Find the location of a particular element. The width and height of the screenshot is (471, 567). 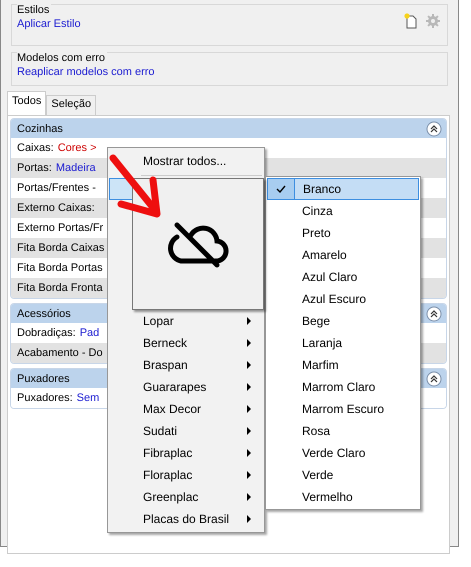

menu-item: Floraplac is located at coordinates (198, 475).